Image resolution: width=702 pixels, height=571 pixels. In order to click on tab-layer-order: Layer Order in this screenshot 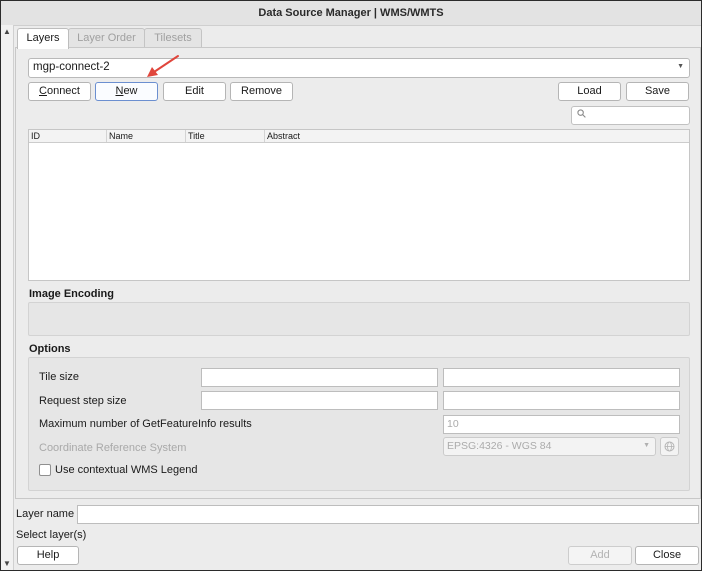, I will do `click(106, 38)`.